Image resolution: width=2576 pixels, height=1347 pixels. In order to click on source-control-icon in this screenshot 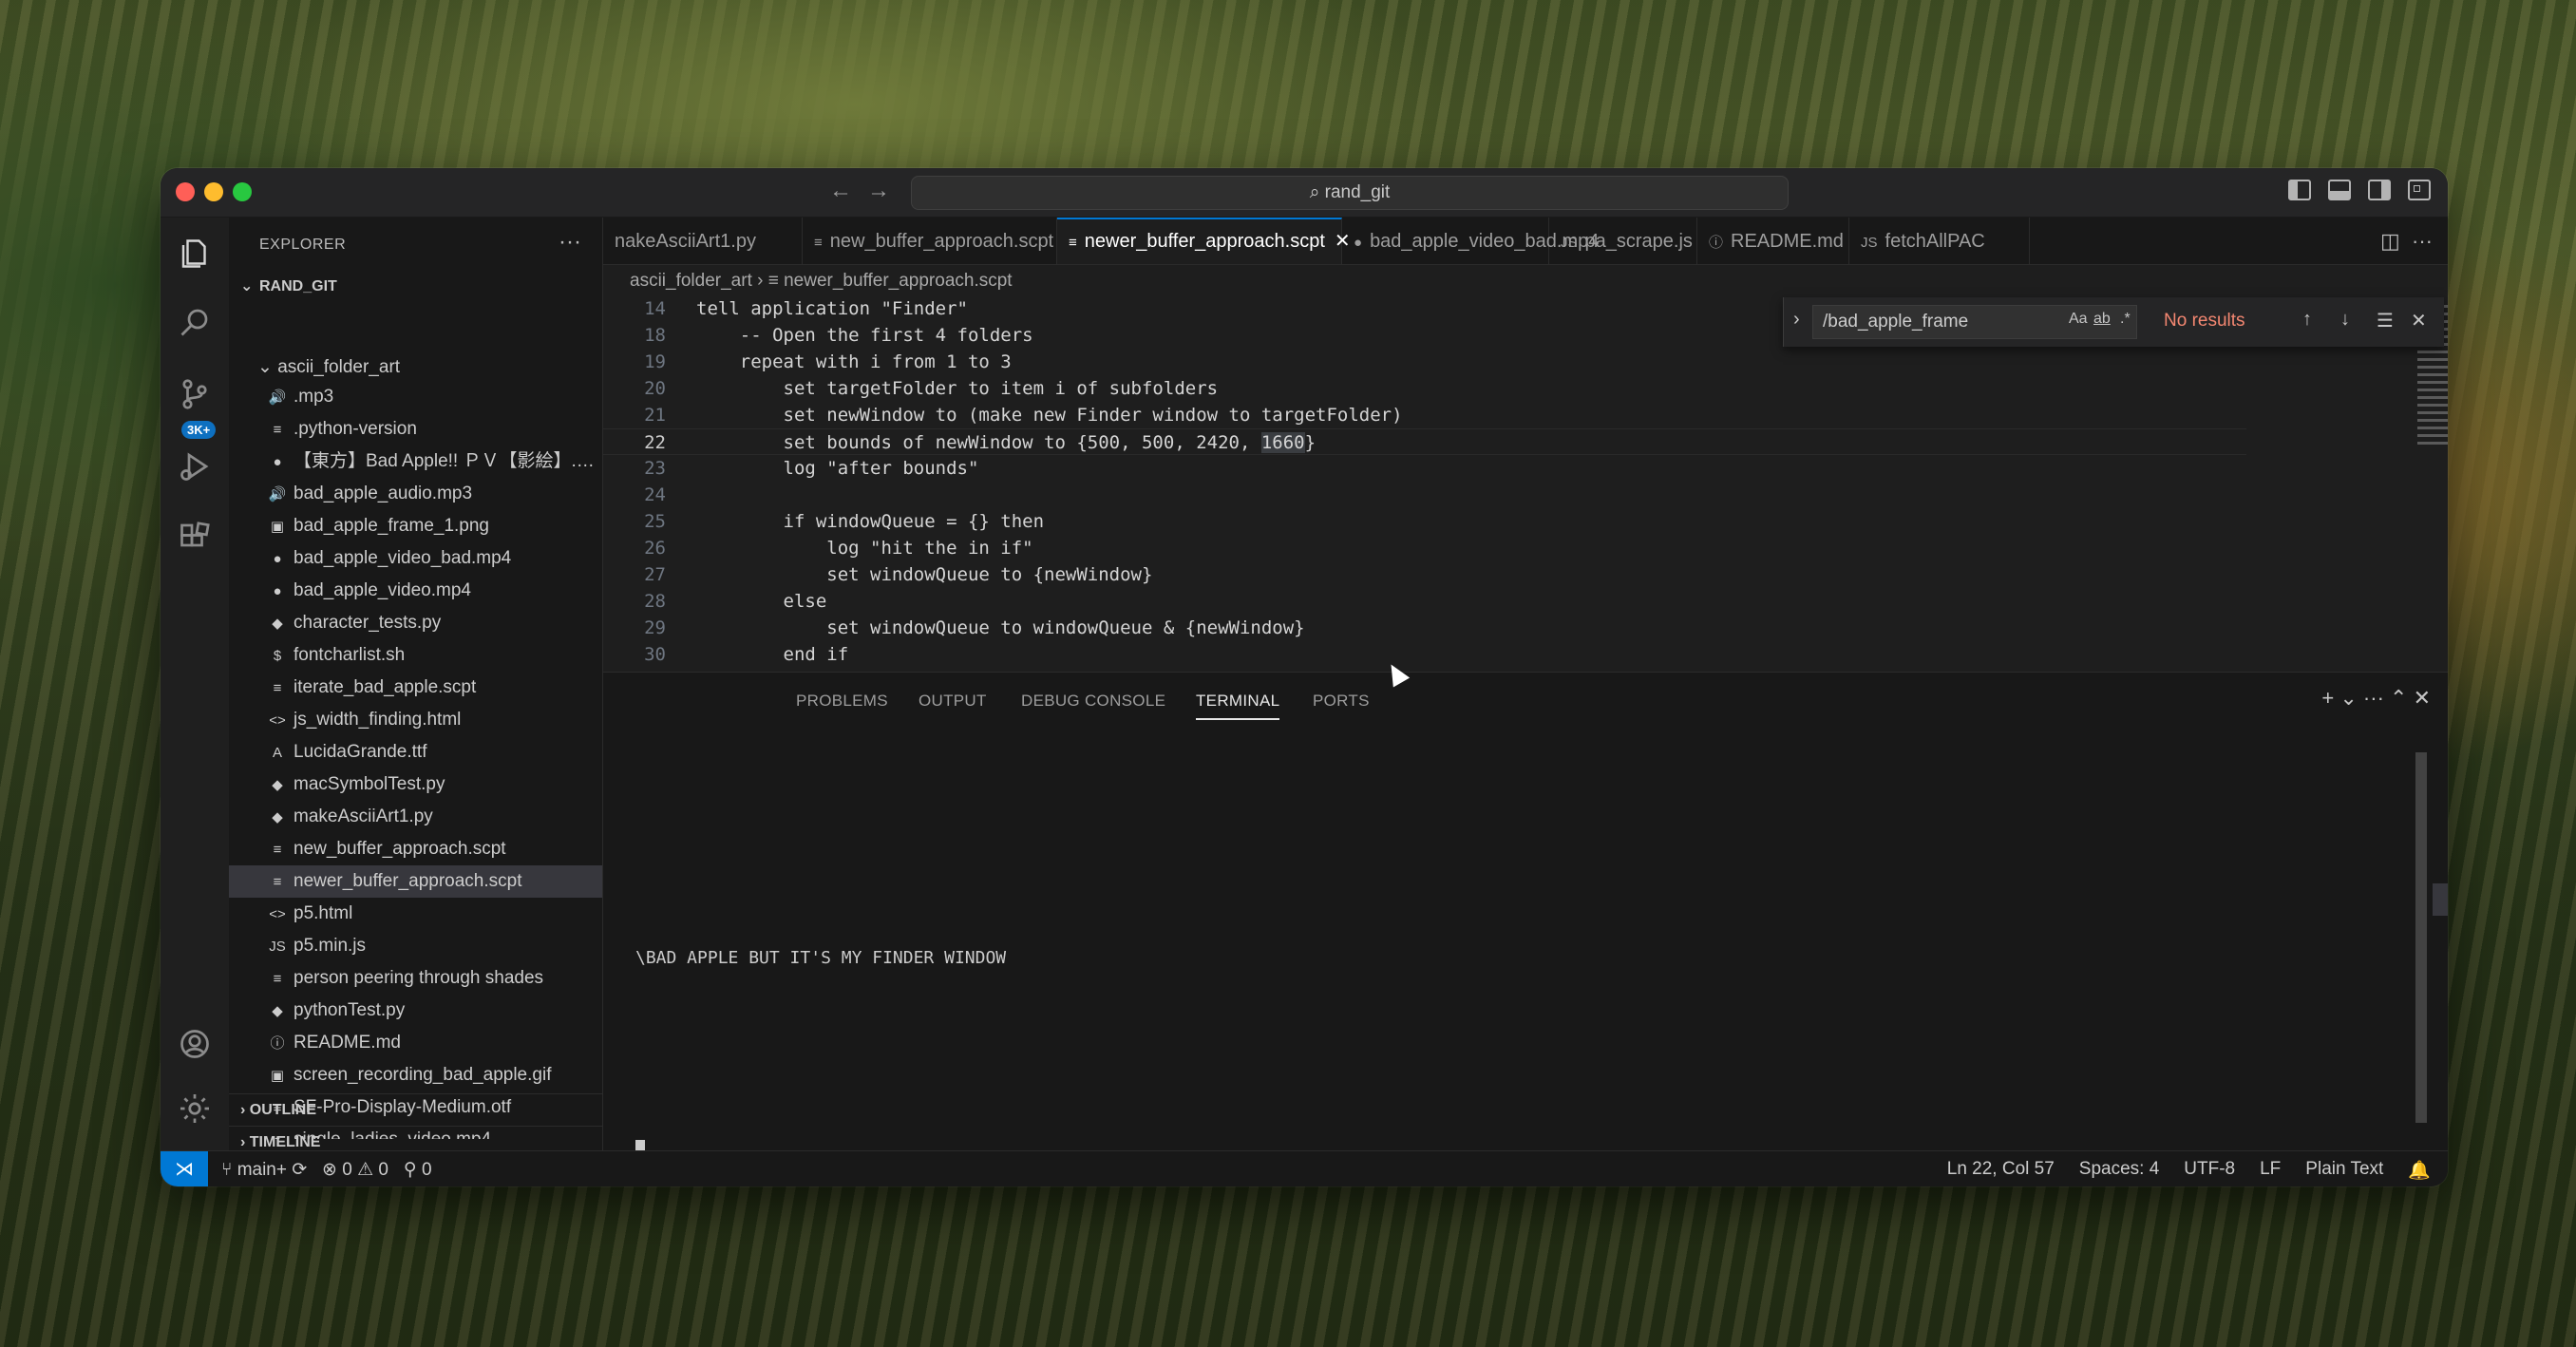, I will do `click(195, 394)`.